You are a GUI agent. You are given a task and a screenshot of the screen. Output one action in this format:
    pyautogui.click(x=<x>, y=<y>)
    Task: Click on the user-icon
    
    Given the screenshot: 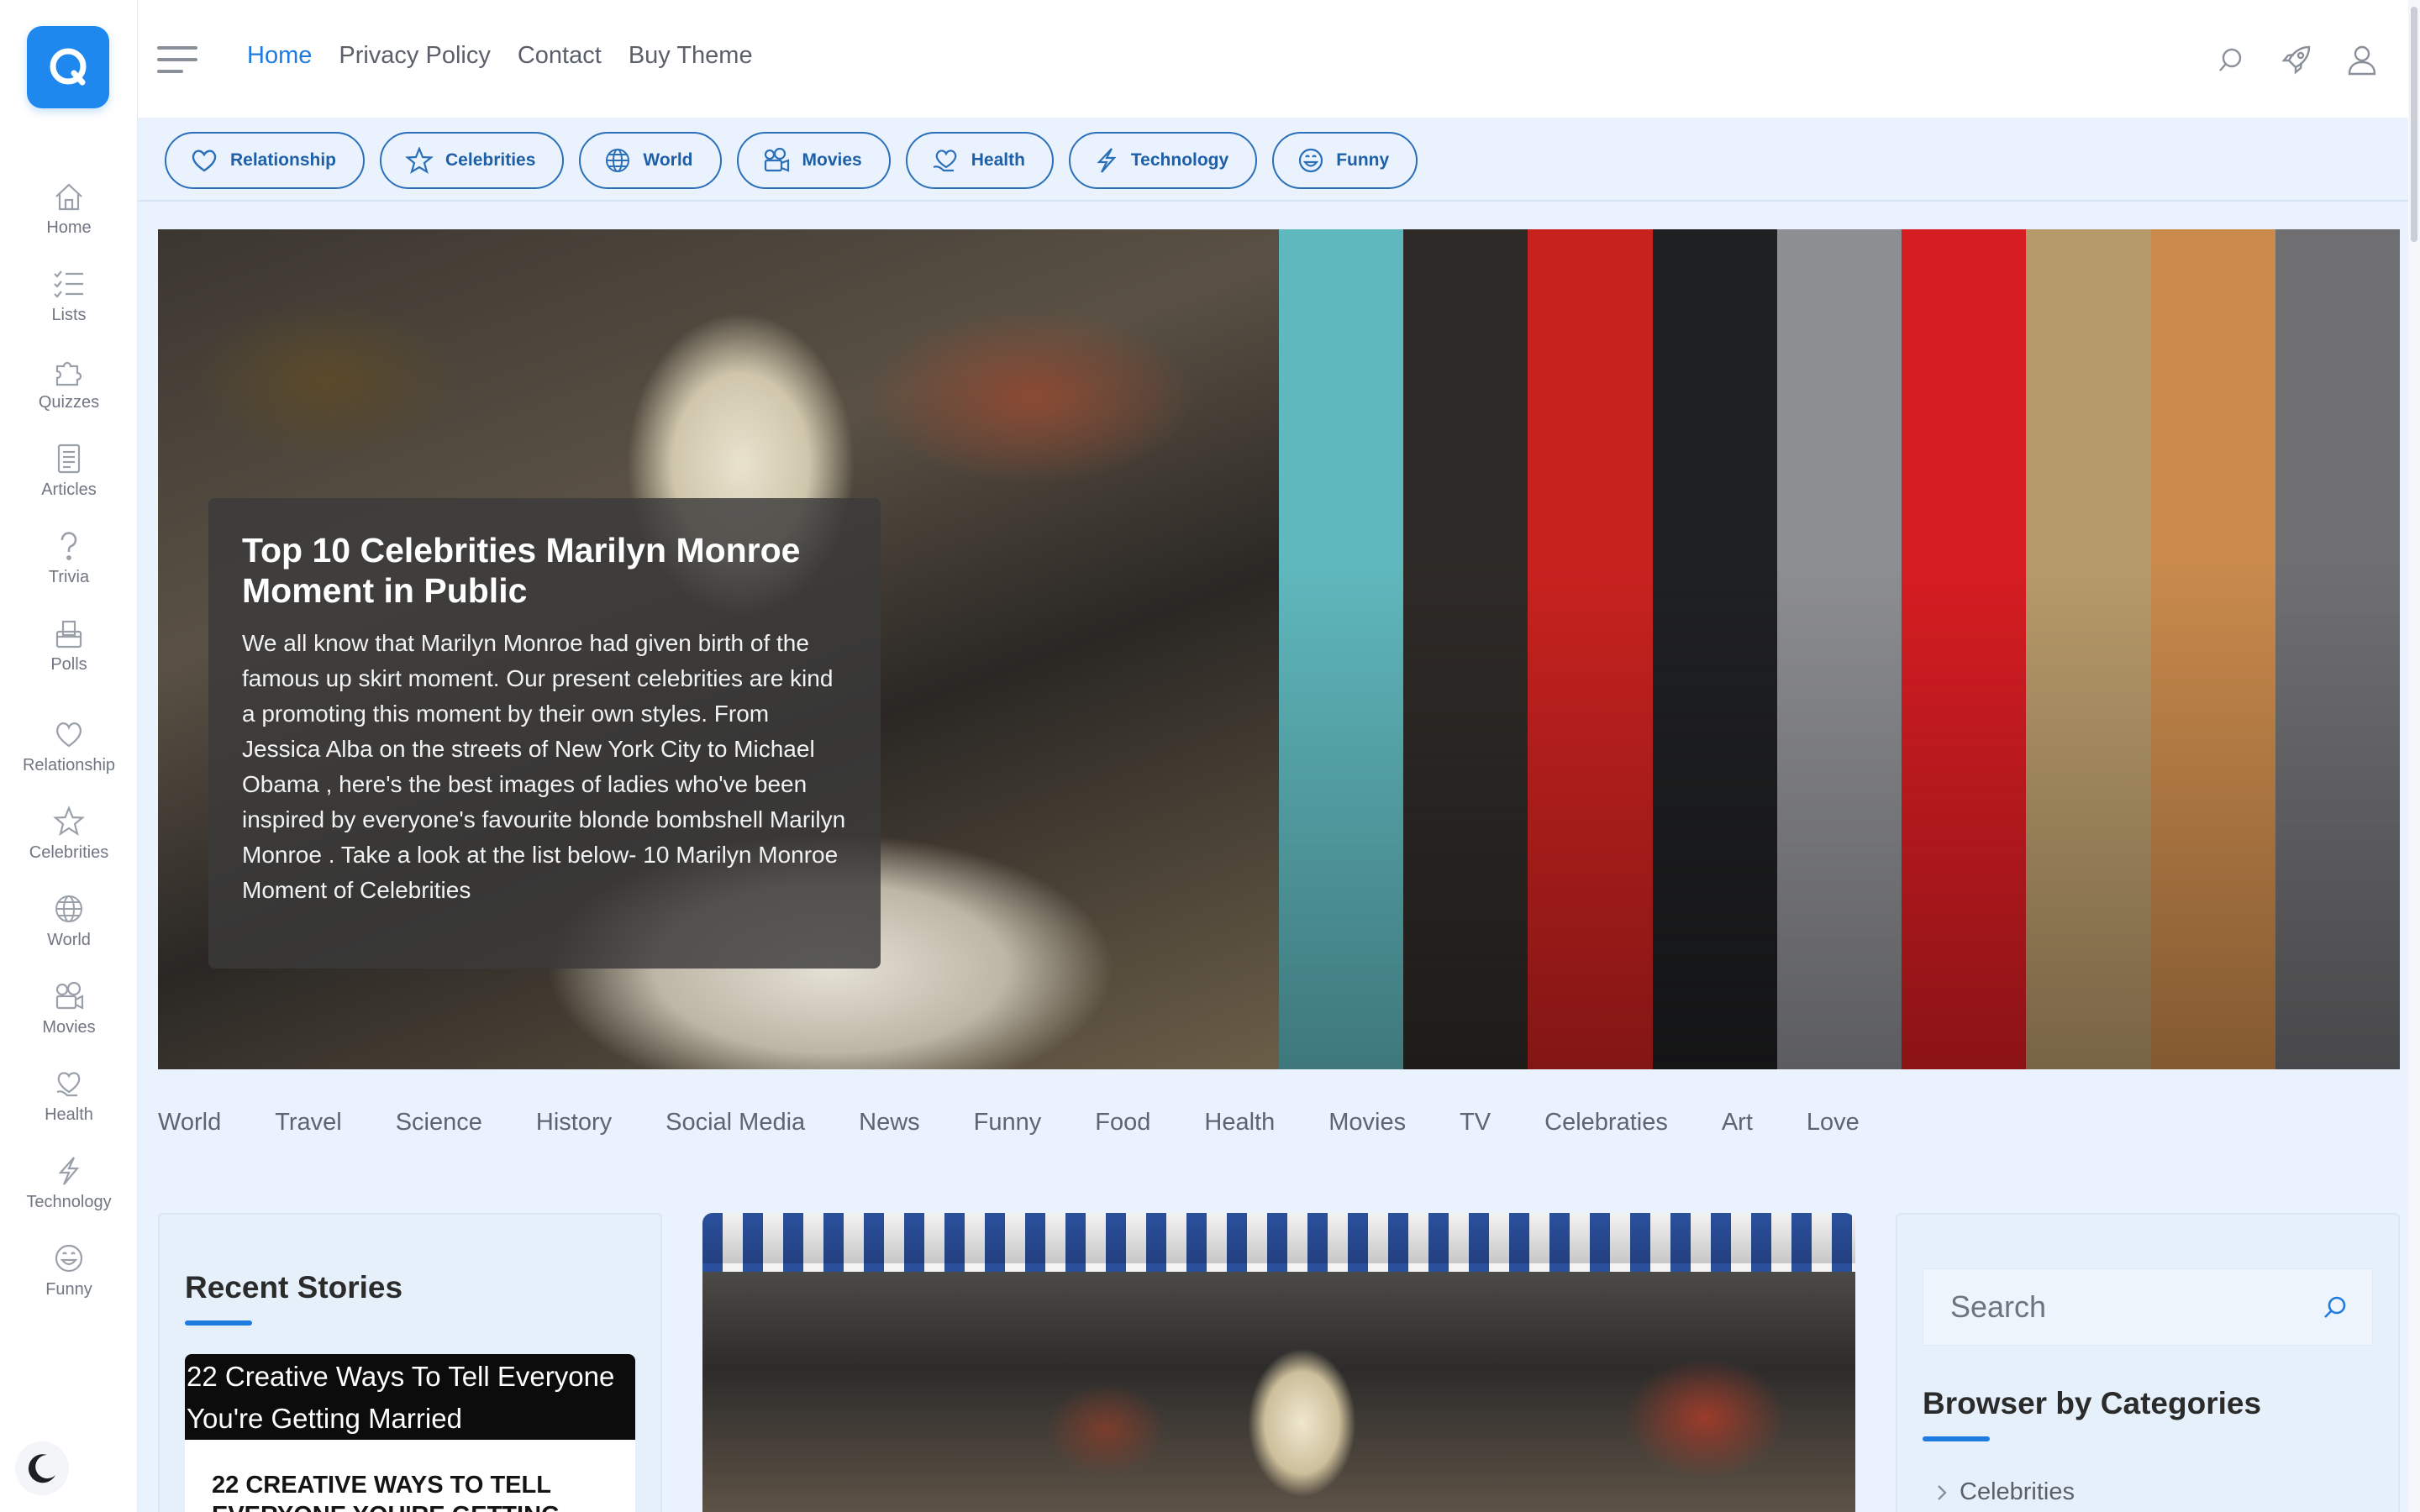 What is the action you would take?
    pyautogui.click(x=2362, y=59)
    